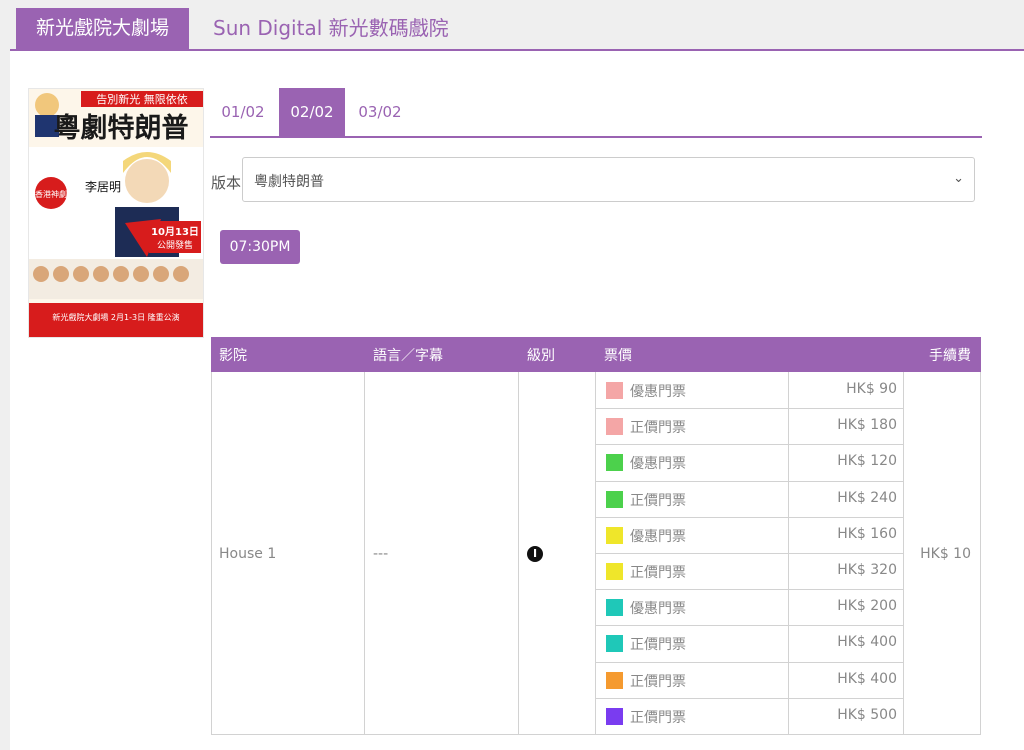  Describe the element at coordinates (749, 462) in the screenshot. I see `price-row: 優惠門票 HK$ 120` at that location.